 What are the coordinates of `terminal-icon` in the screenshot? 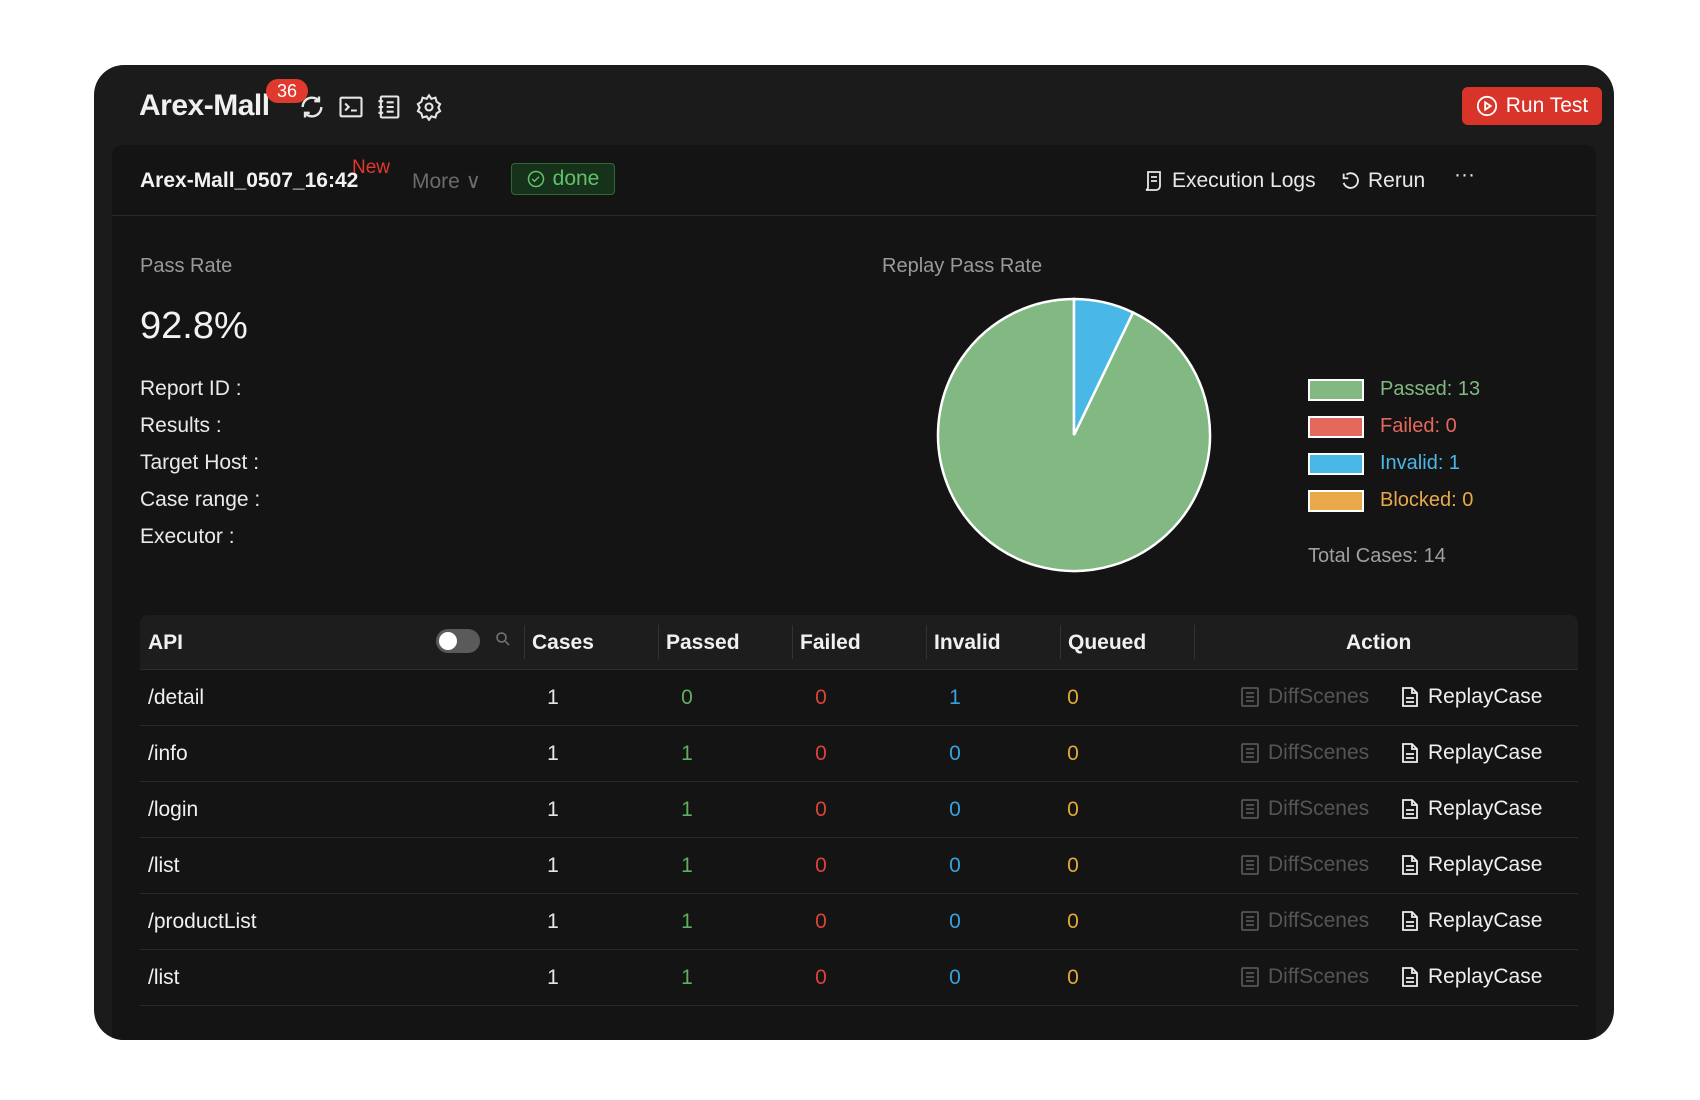 It's located at (351, 107).